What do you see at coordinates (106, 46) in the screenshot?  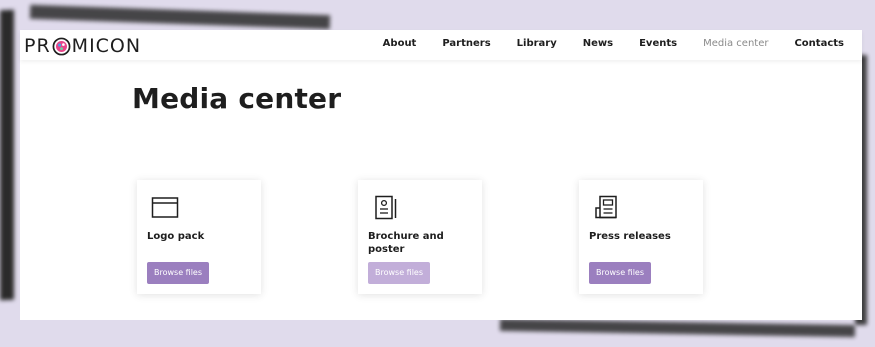 I see `logo-text-right: MICON` at bounding box center [106, 46].